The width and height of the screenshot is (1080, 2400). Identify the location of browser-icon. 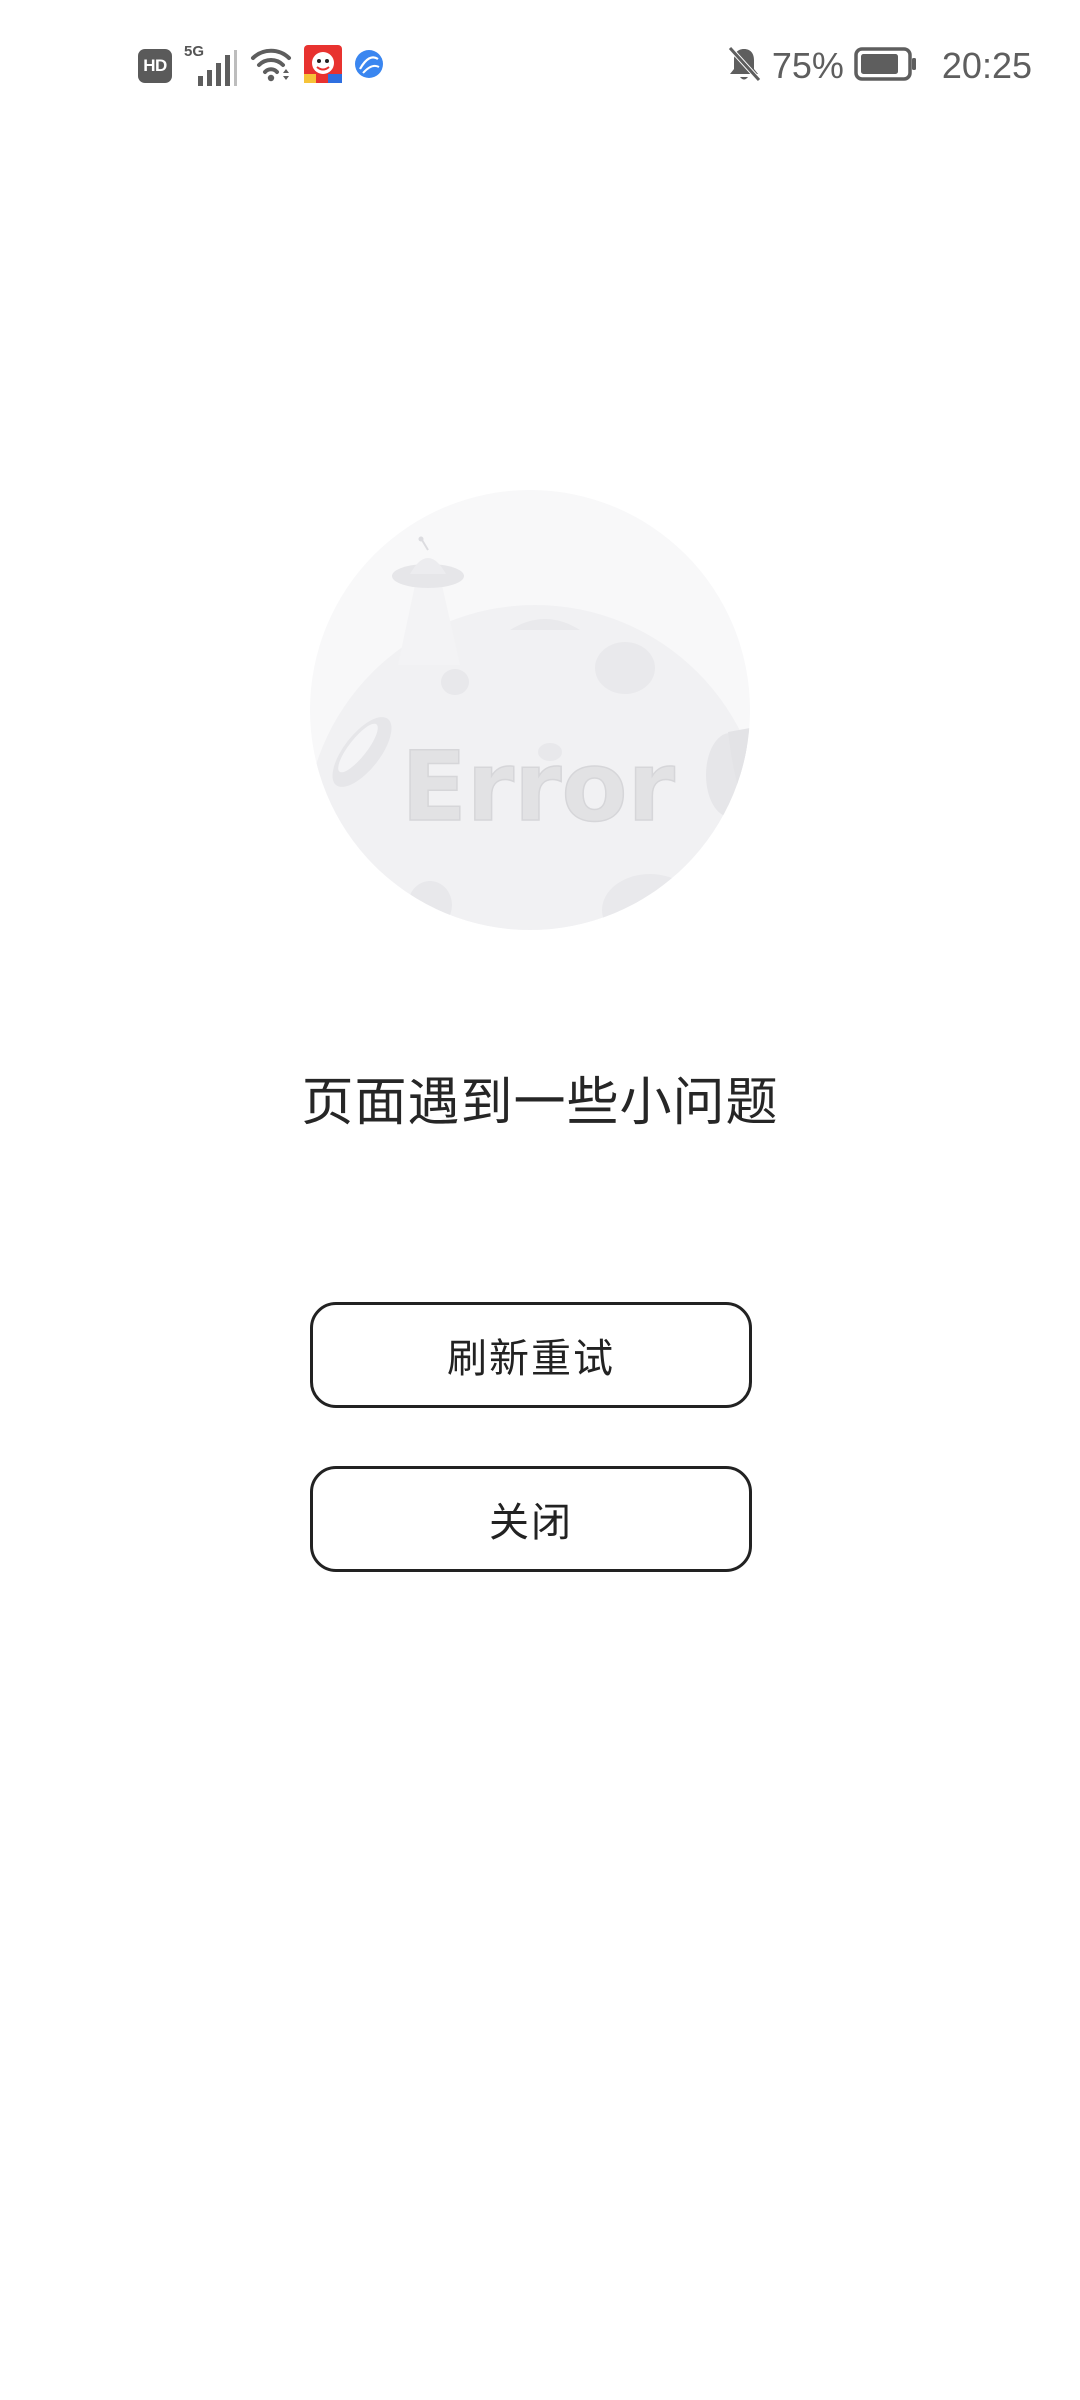
(369, 66).